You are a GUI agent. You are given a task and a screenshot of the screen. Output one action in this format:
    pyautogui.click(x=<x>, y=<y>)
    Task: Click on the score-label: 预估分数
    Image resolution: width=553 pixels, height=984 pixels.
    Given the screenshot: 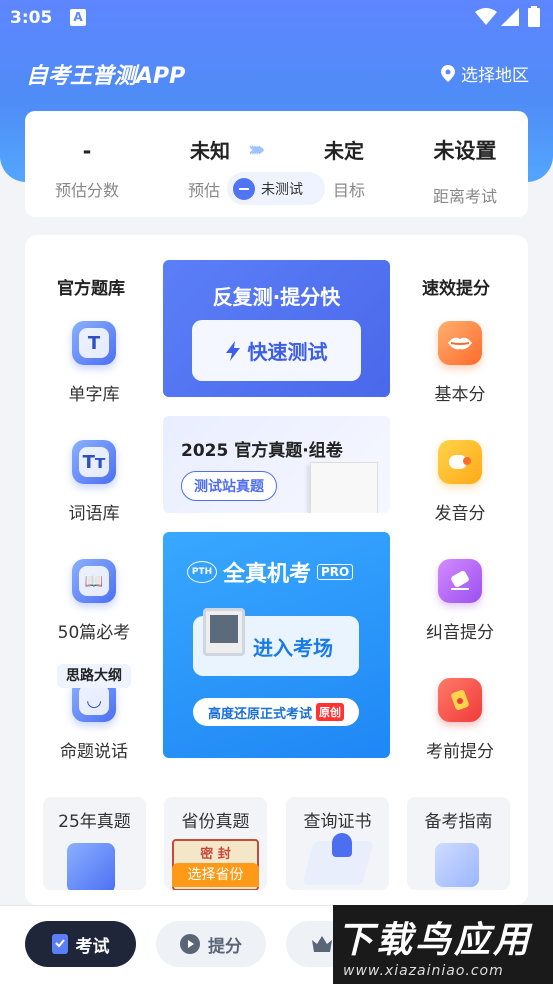 What is the action you would take?
    pyautogui.click(x=86, y=190)
    